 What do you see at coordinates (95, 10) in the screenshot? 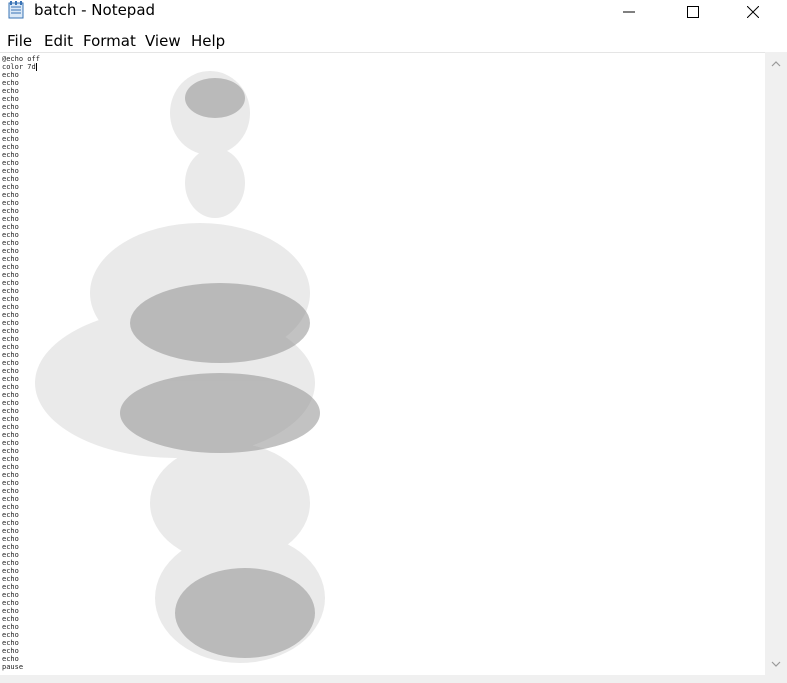
I see `window-title: batch - Notepad` at bounding box center [95, 10].